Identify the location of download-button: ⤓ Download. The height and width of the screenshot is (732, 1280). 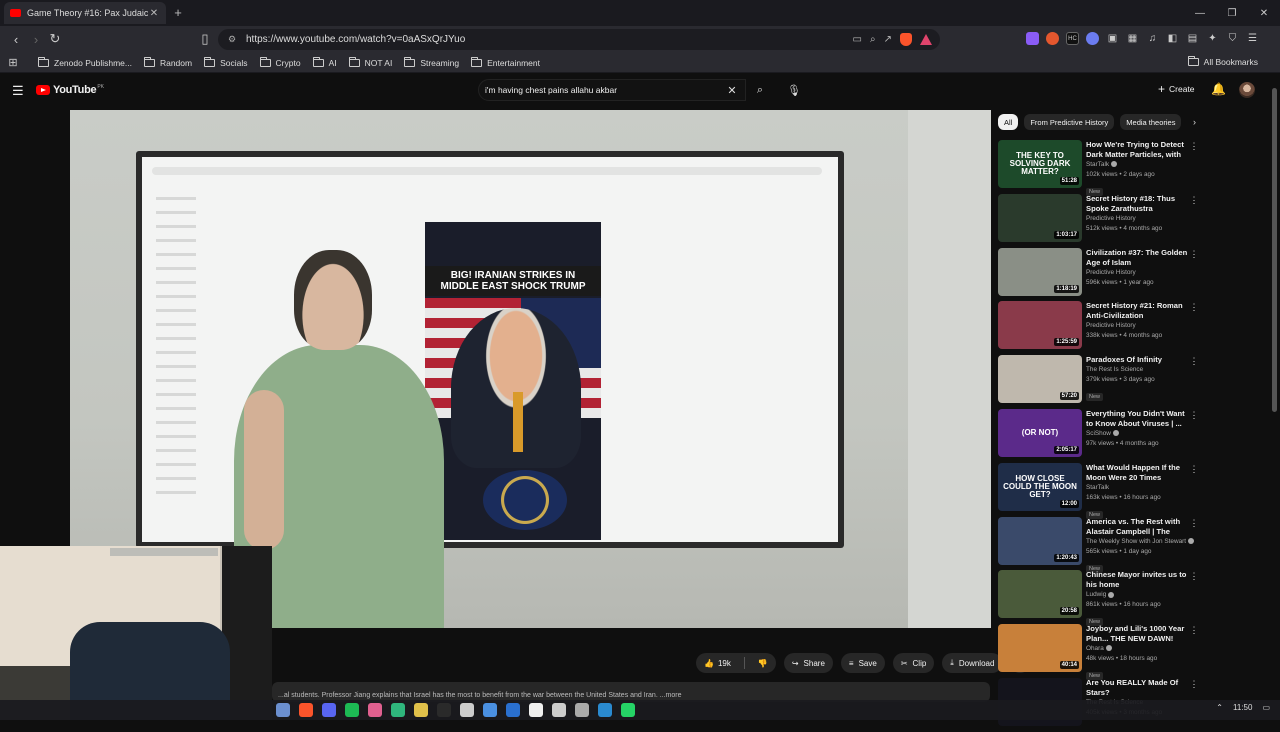
(972, 663).